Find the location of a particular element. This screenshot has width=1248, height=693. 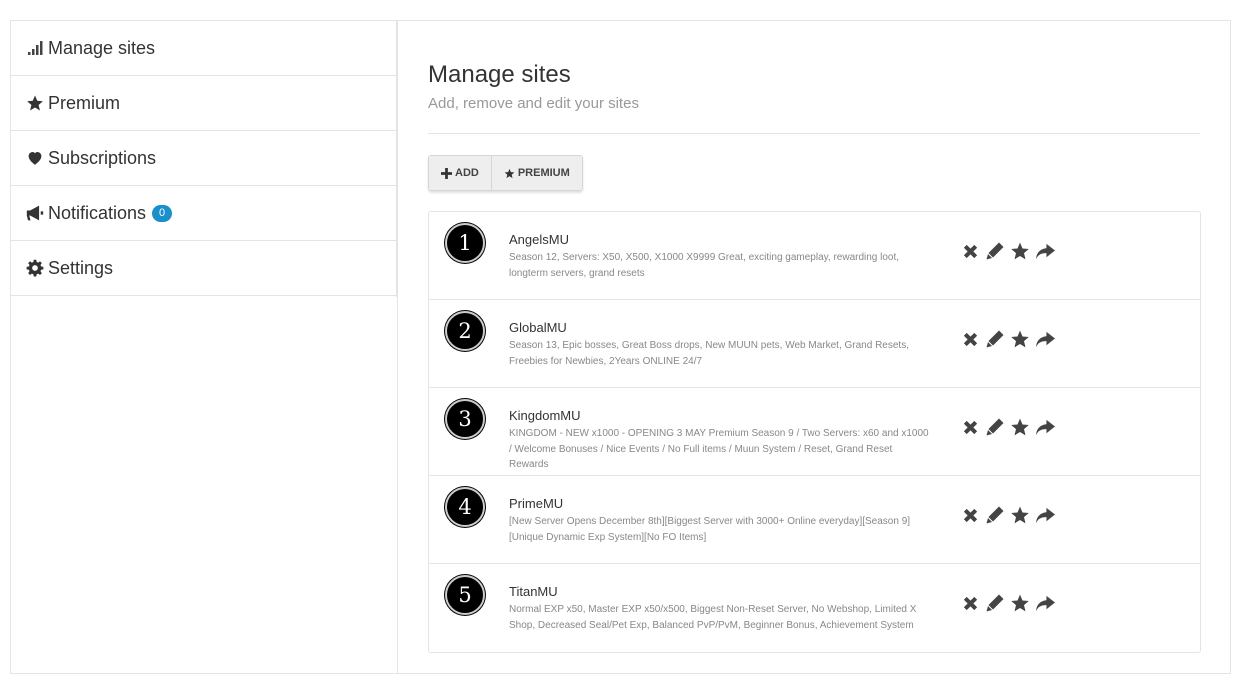

add-site-label: ADD is located at coordinates (467, 173).